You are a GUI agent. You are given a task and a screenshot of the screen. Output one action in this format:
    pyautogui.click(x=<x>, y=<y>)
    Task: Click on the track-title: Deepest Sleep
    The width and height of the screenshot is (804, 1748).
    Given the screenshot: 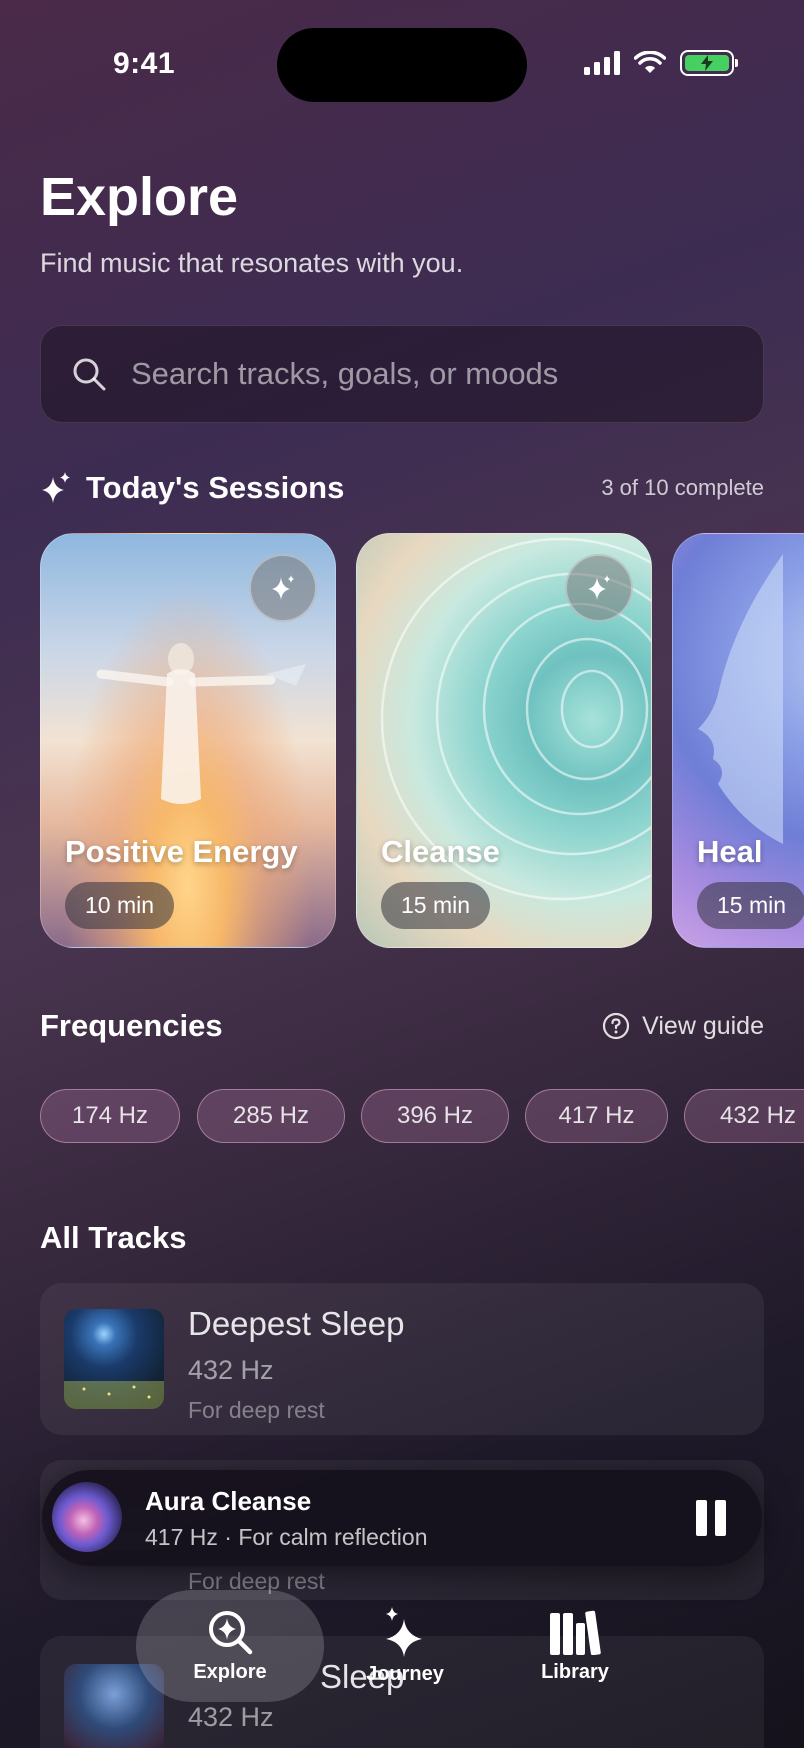 What is the action you would take?
    pyautogui.click(x=296, y=1323)
    